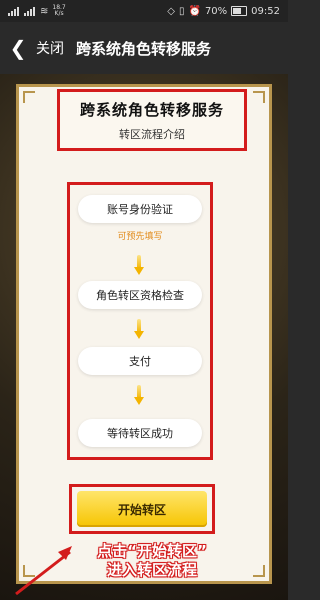  What do you see at coordinates (44, 11) in the screenshot?
I see `wifi-icon: ≋` at bounding box center [44, 11].